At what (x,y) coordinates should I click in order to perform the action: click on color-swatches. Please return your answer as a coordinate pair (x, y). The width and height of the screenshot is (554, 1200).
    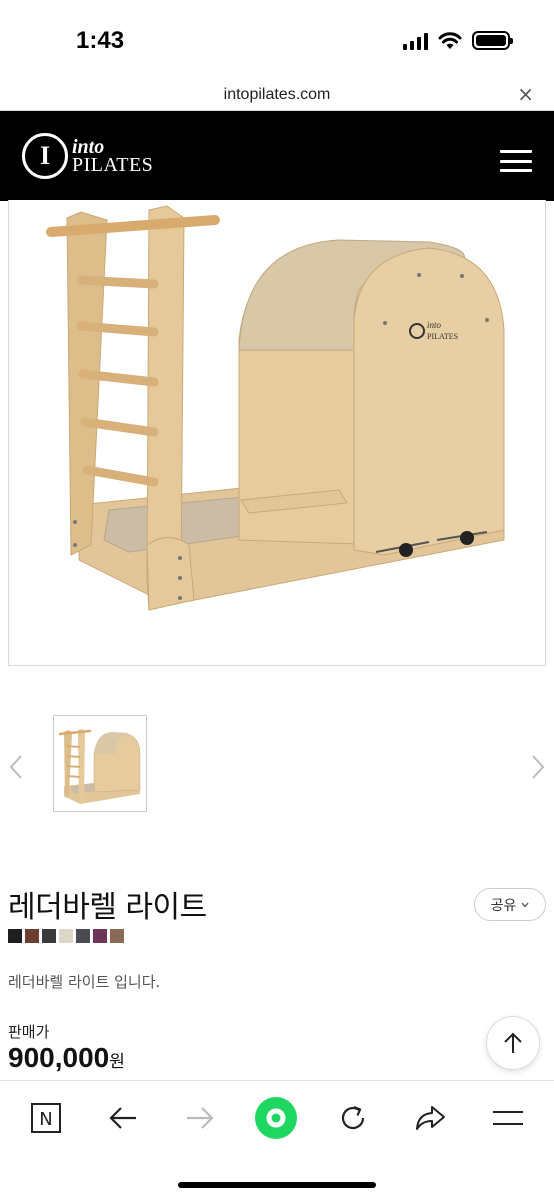
    Looking at the image, I should click on (66, 936).